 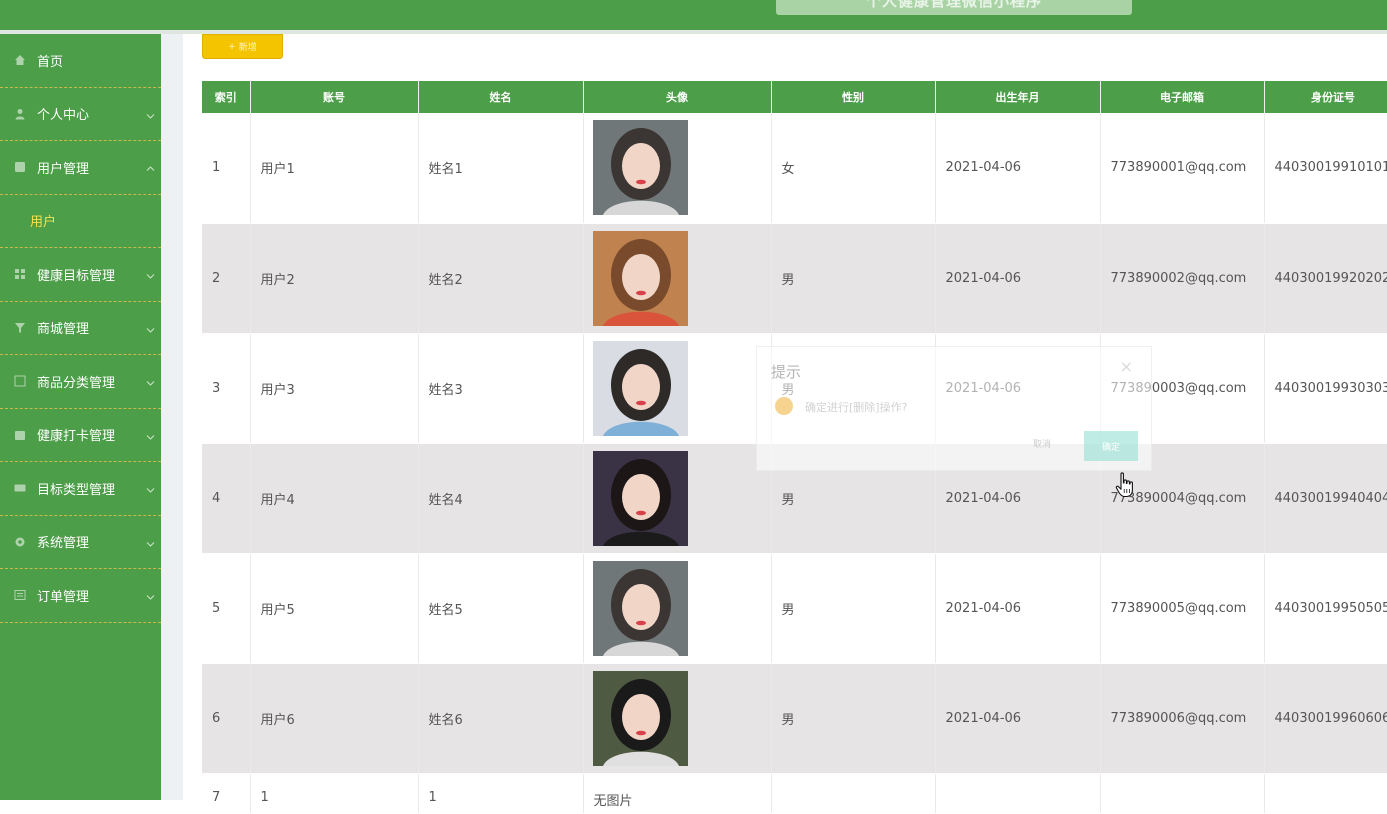 I want to click on ok-button: 确定, so click(x=1111, y=446).